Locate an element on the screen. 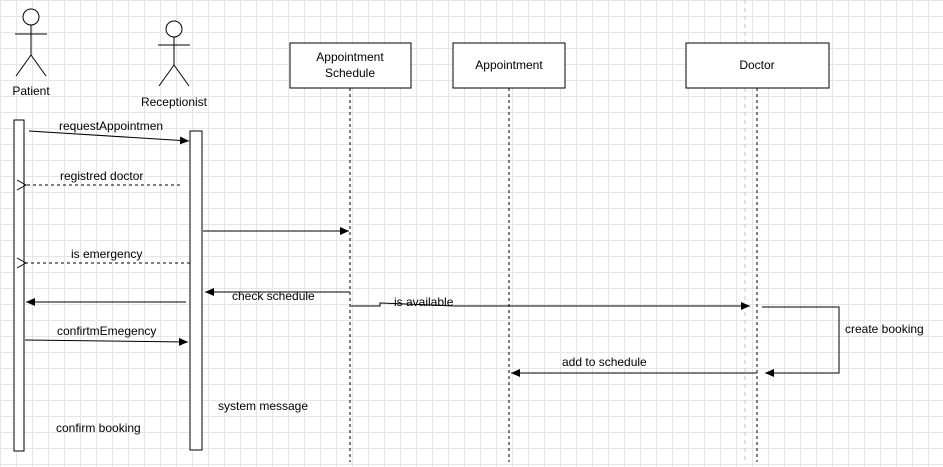 The width and height of the screenshot is (943, 467). appointment-schedule-label-1: Appointment is located at coordinates (350, 57).